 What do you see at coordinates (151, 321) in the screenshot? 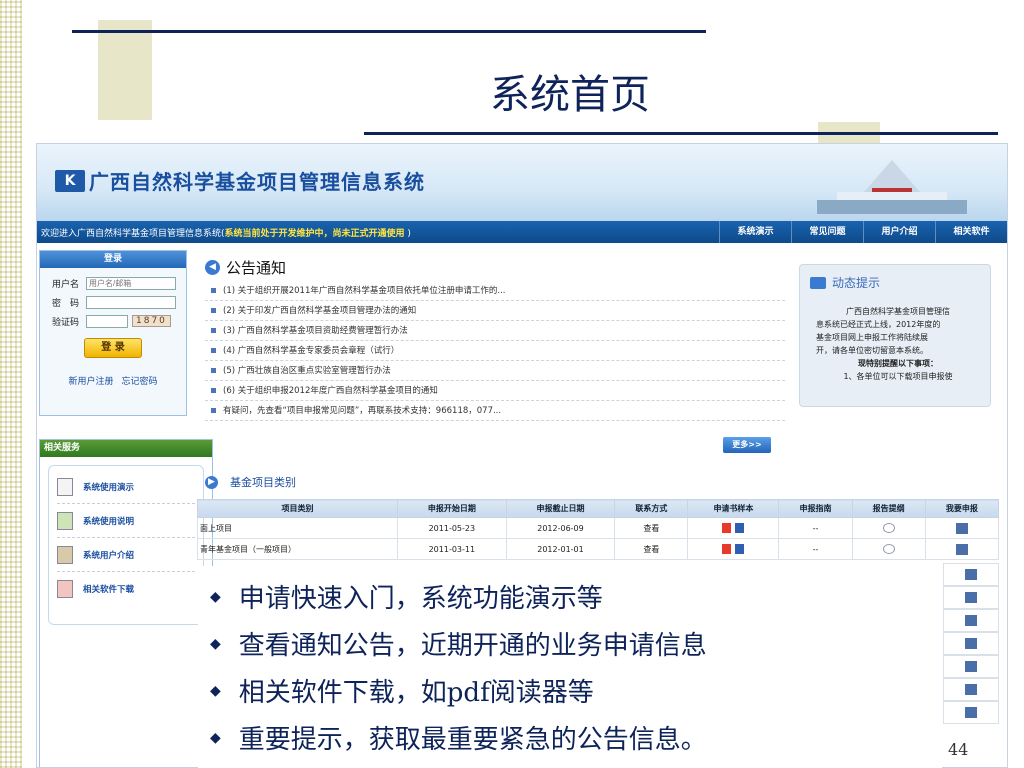
I see `captcha-image: 1870` at bounding box center [151, 321].